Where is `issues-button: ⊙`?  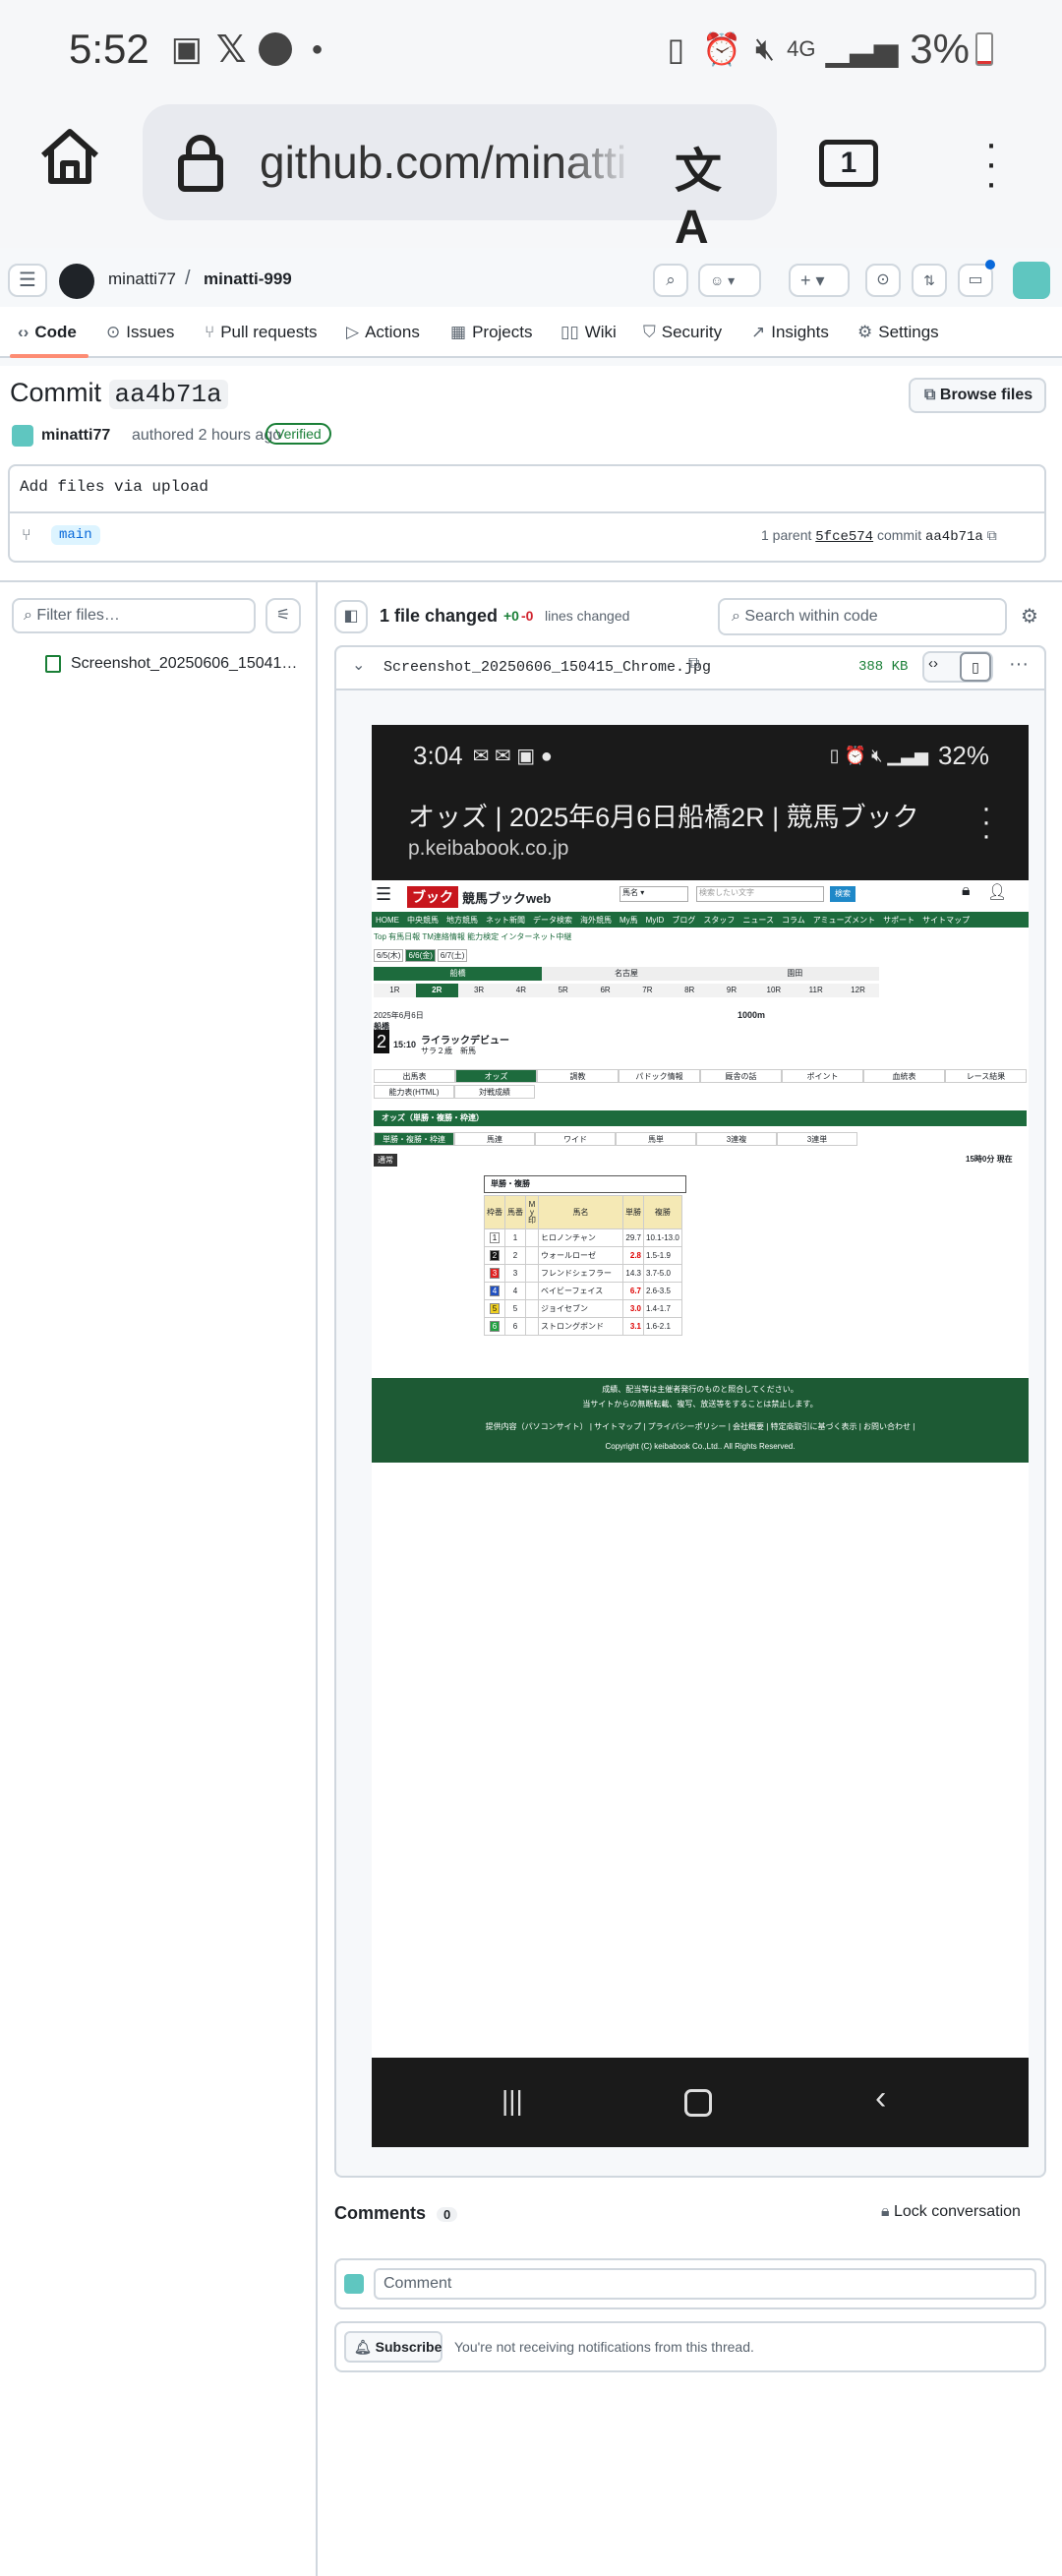 issues-button: ⊙ is located at coordinates (883, 281).